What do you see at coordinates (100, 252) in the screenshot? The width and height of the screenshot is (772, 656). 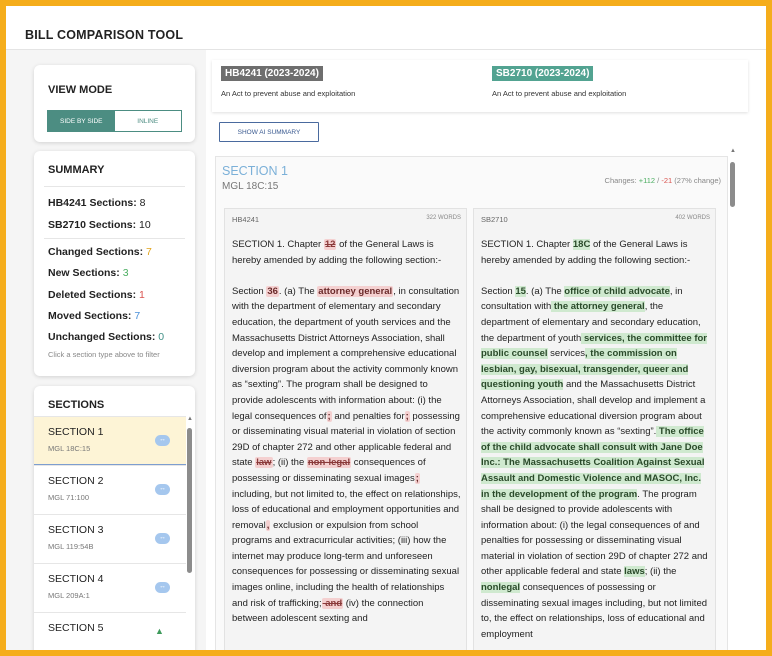 I see `changed-sections-filter: Changed Sections: 7` at bounding box center [100, 252].